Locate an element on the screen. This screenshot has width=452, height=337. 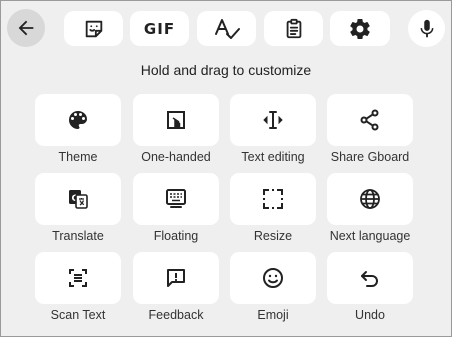
tile-floating is located at coordinates (176, 199).